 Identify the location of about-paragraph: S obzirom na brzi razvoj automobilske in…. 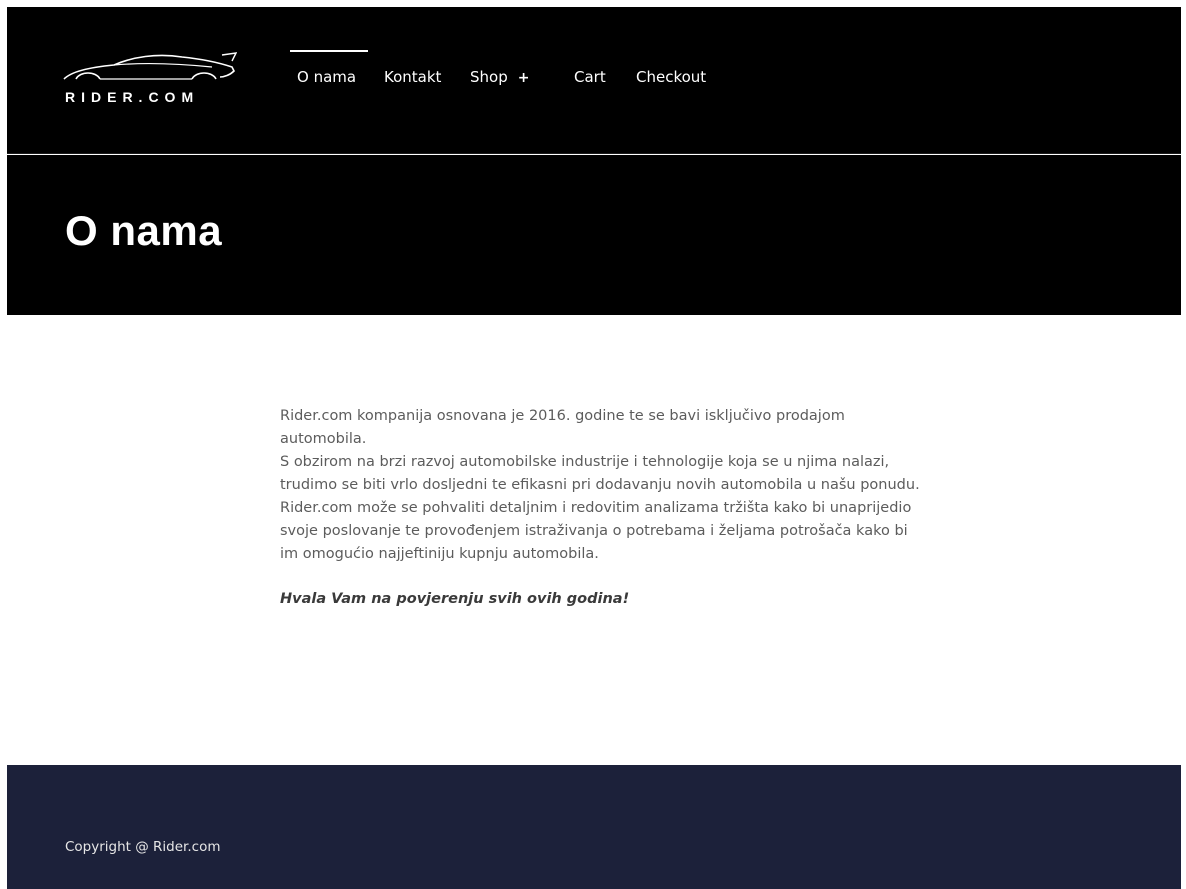
(600, 473).